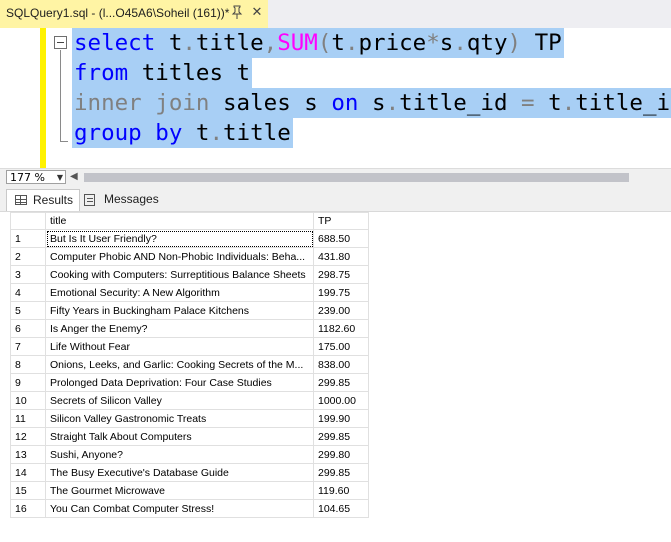 The height and width of the screenshot is (542, 671). I want to click on header-row: title TP, so click(189, 221).